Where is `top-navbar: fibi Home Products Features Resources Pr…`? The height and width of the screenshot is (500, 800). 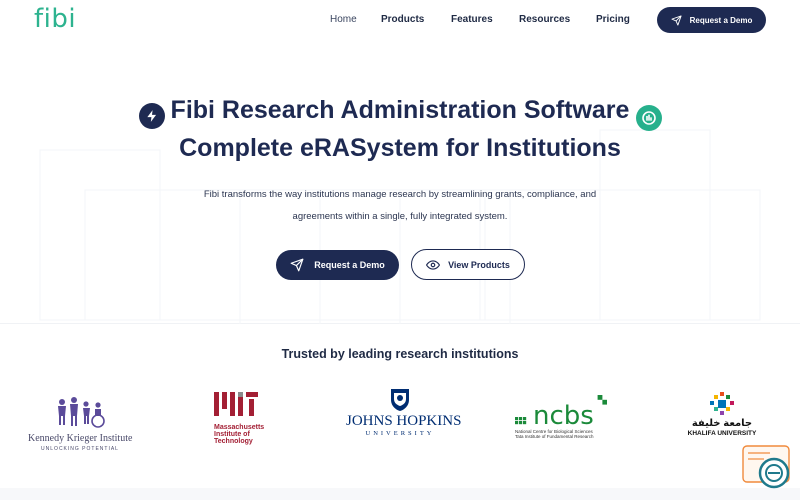
top-navbar: fibi Home Products Features Resources Pr… is located at coordinates (400, 20).